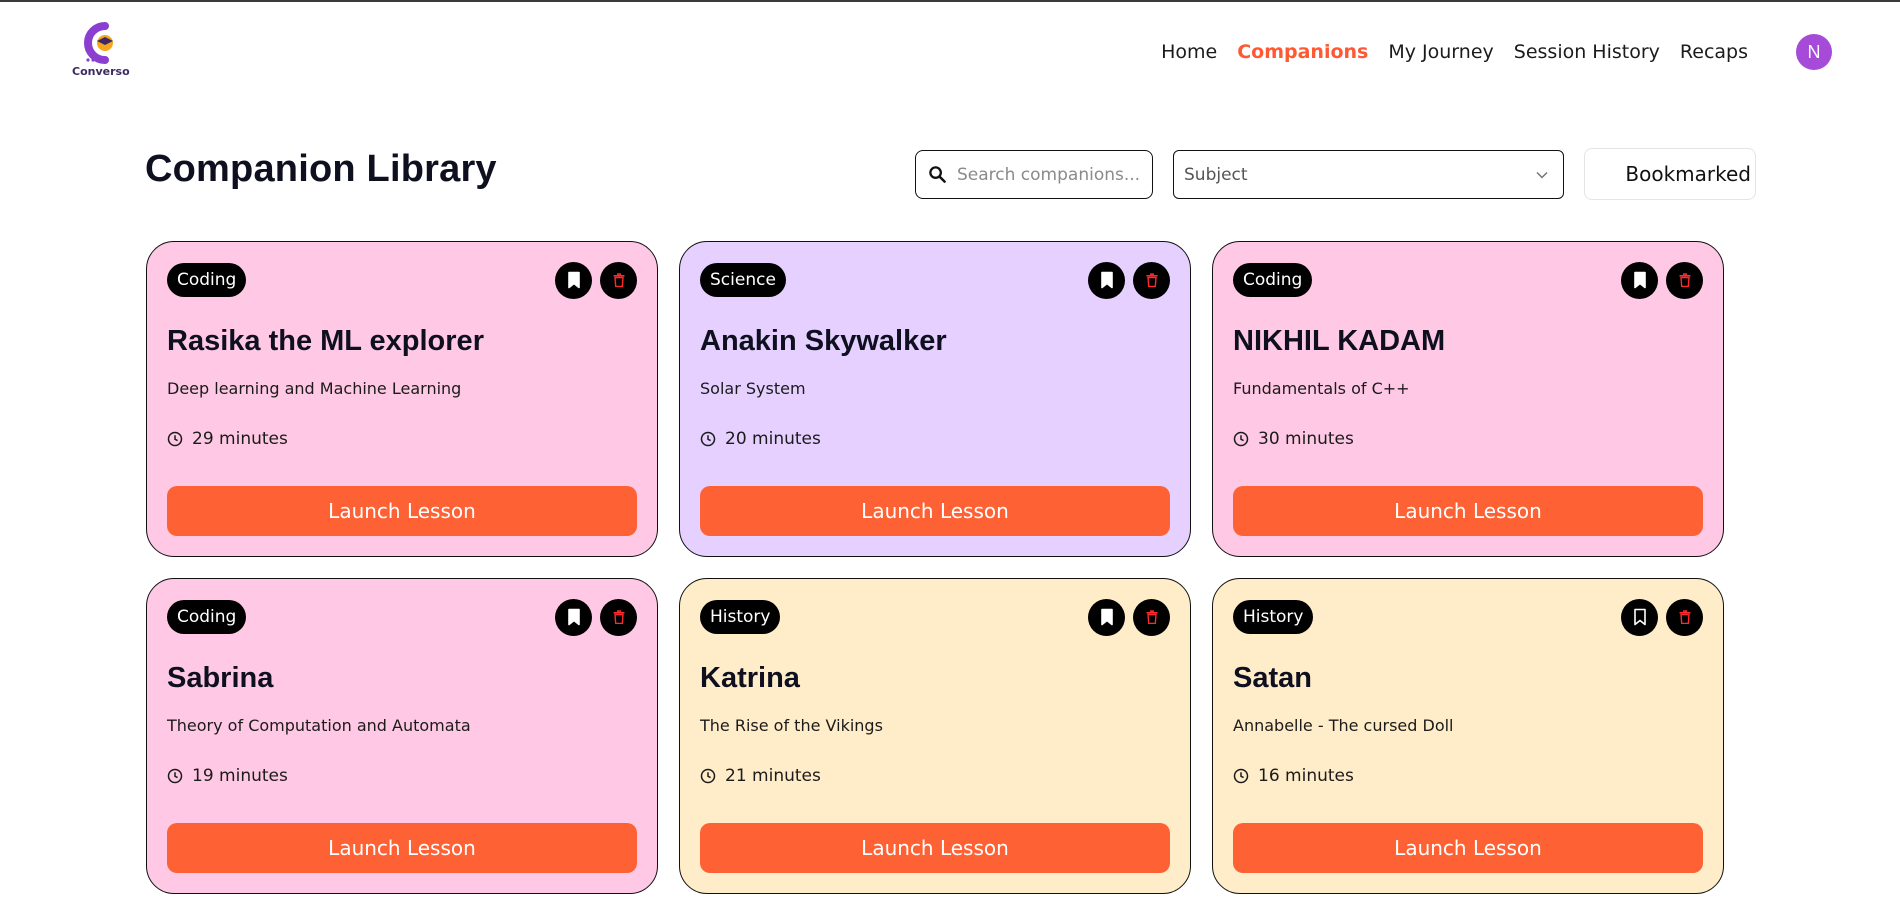 This screenshot has height=913, width=1900. What do you see at coordinates (101, 71) in the screenshot?
I see `logo-text: Converso` at bounding box center [101, 71].